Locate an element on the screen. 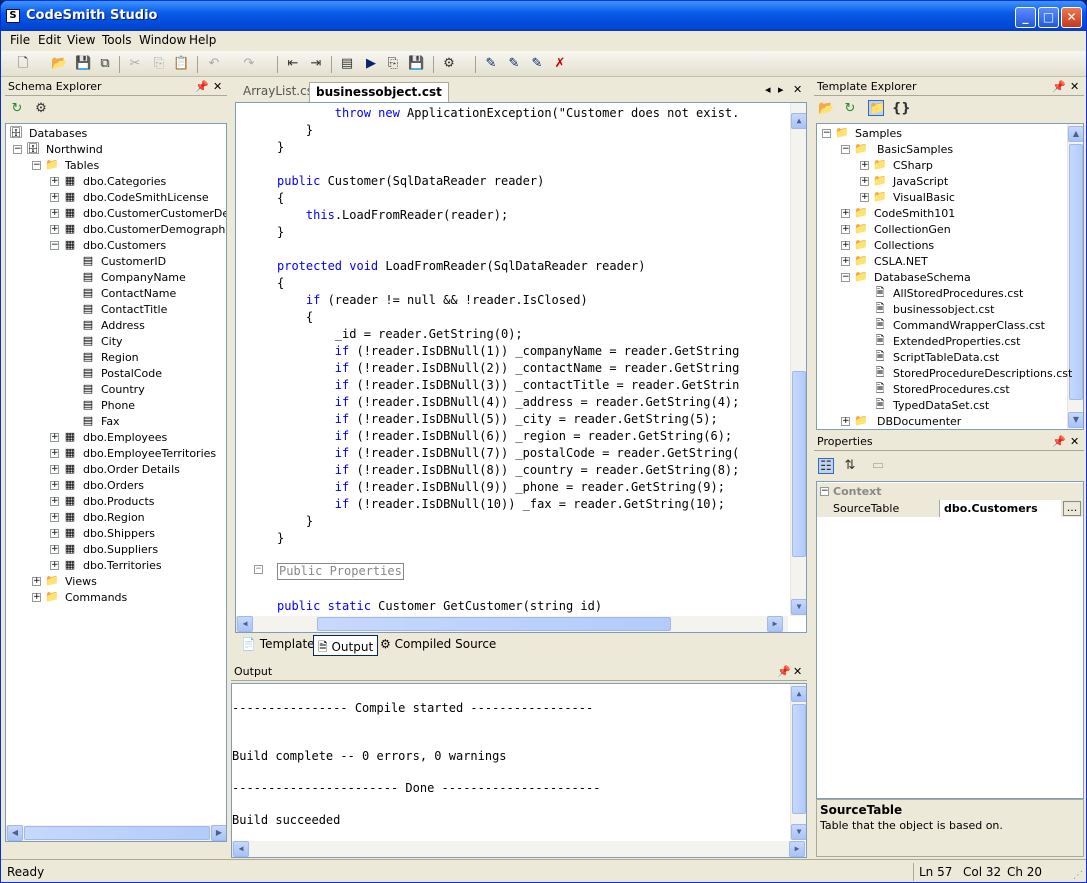 The width and height of the screenshot is (1087, 883). editor-horizontal-scrollbar: ◀ ▶ is located at coordinates (512, 624).